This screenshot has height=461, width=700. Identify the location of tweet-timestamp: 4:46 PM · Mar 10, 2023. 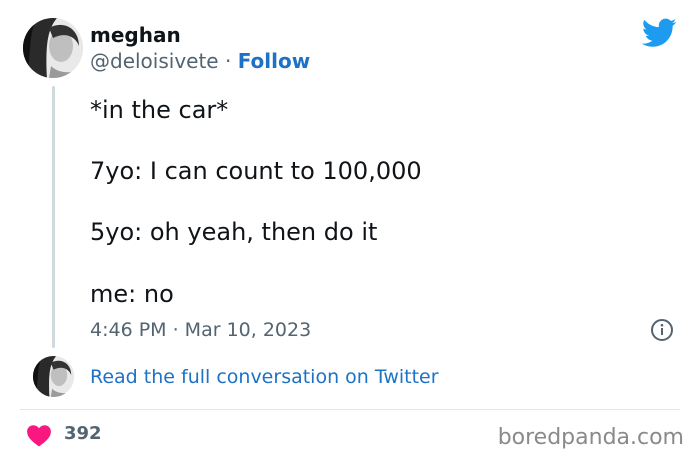
(200, 330).